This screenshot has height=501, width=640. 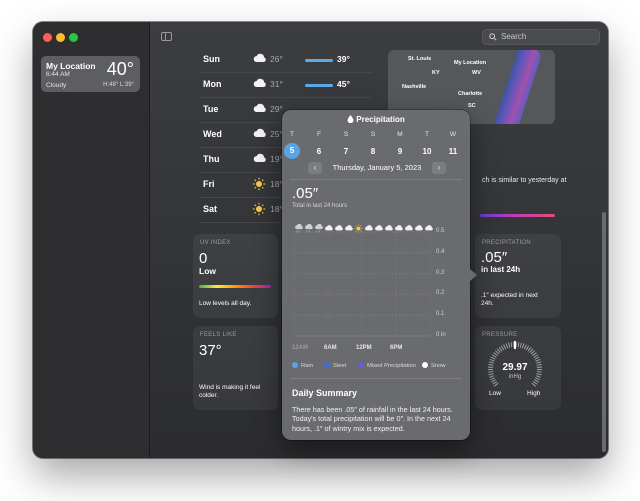 What do you see at coordinates (166, 36) in the screenshot?
I see `sidebar-toggle-icon` at bounding box center [166, 36].